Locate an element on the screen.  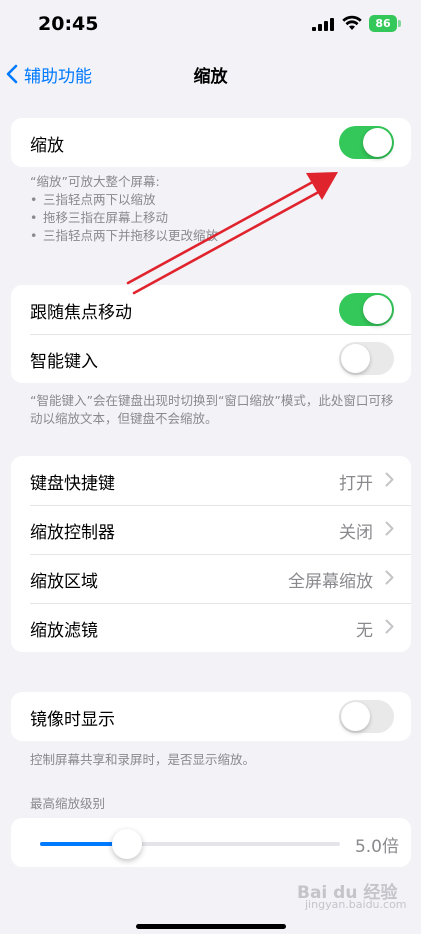
footnote-bullet: • 三指轻点两下以缩放 is located at coordinates (93, 199).